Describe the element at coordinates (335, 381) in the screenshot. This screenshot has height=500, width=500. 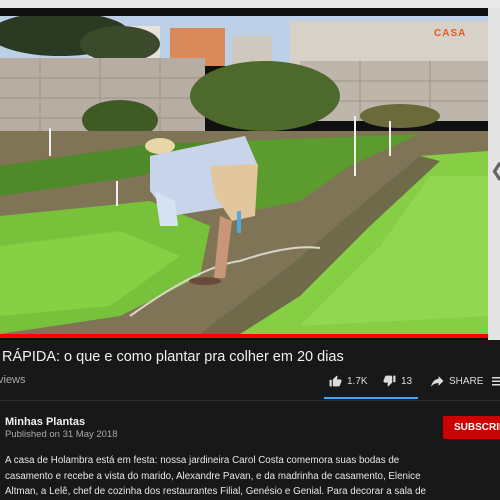
I see `thumbs-up-icon` at that location.